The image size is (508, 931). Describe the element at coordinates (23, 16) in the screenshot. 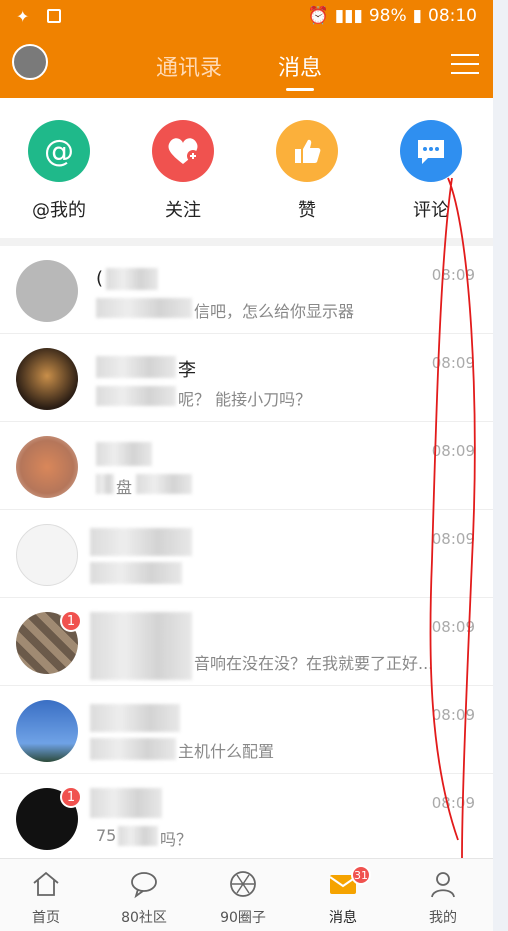

I see `maple-leaf-icon: ✦` at that location.